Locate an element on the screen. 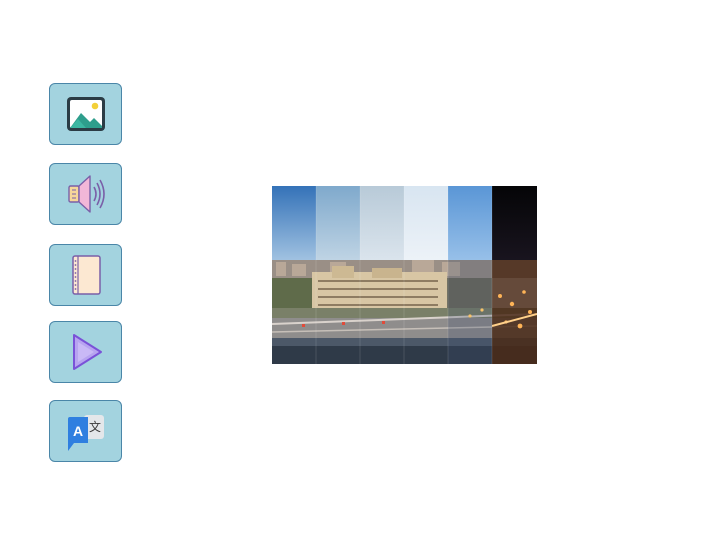  document-button is located at coordinates (85, 275).